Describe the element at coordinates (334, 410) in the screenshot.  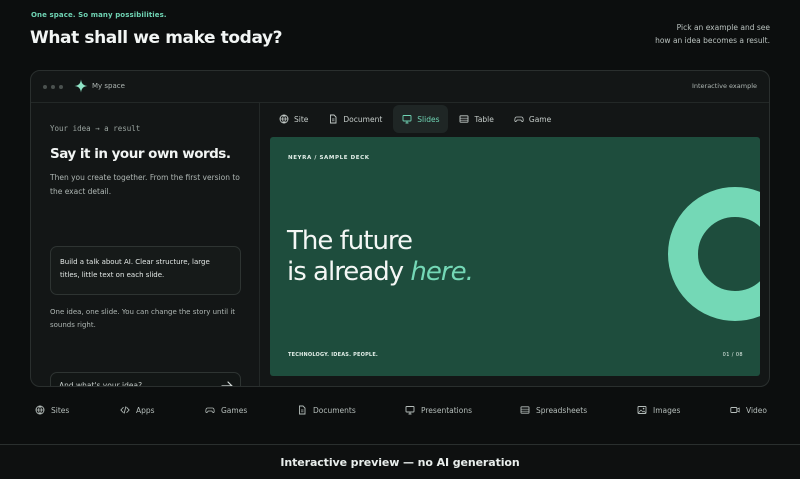
I see `nav-label: Documents` at that location.